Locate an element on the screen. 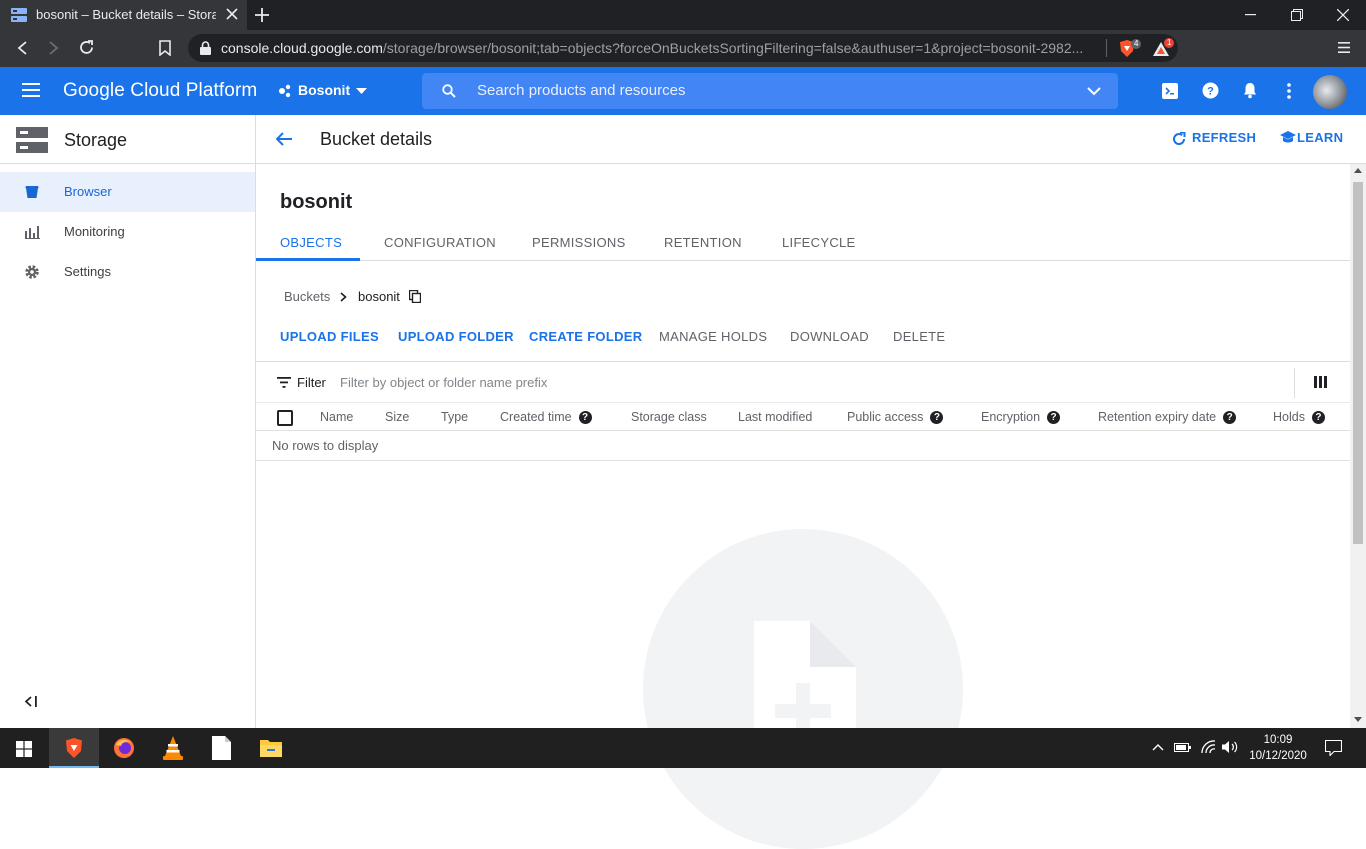 The width and height of the screenshot is (1366, 849). tab-lifecycle: LIFECYCLE is located at coordinates (819, 242).